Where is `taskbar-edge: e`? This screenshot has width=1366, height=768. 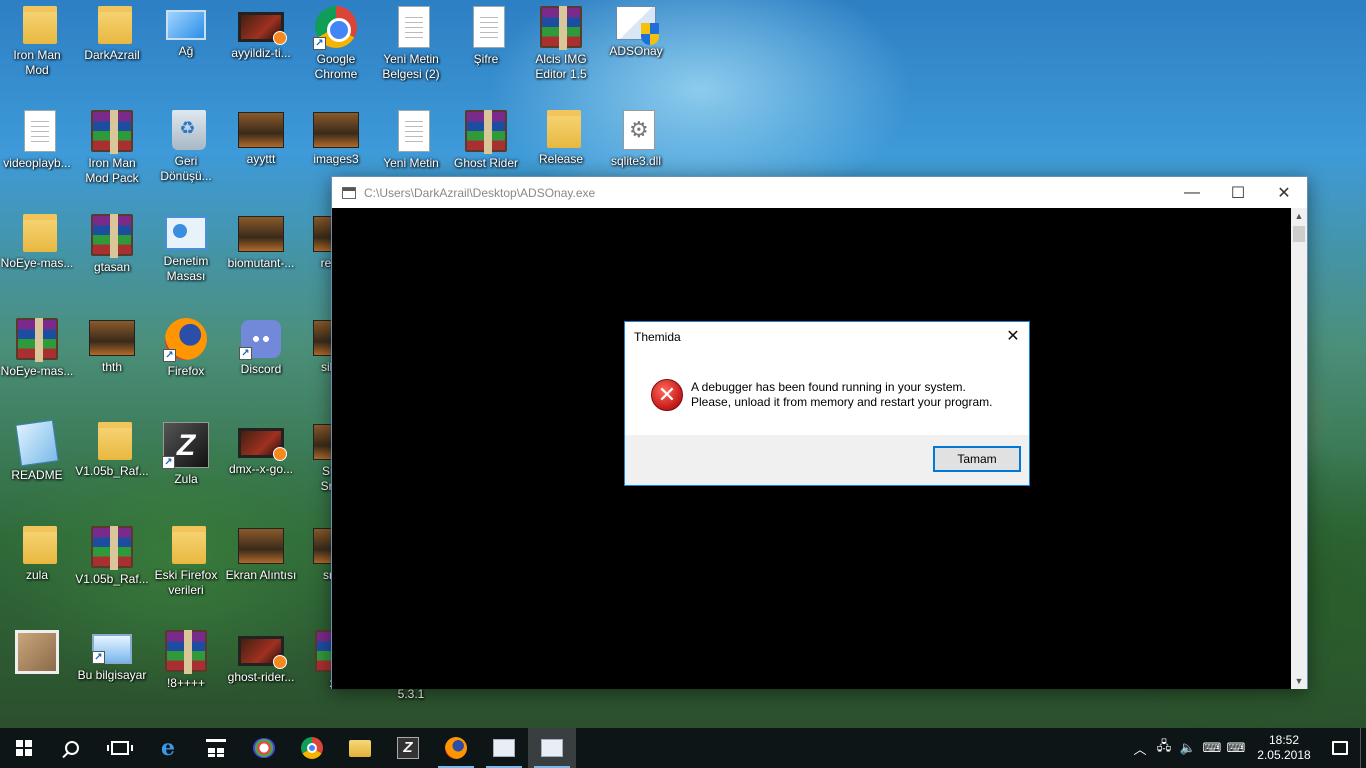 taskbar-edge: e is located at coordinates (168, 748).